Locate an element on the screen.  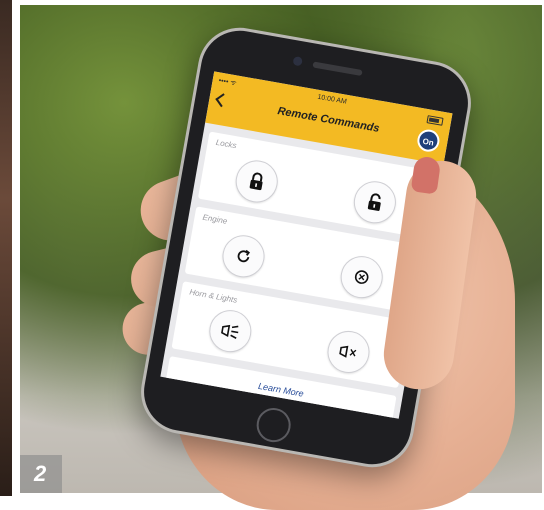
engine-stop-button is located at coordinates (362, 277).